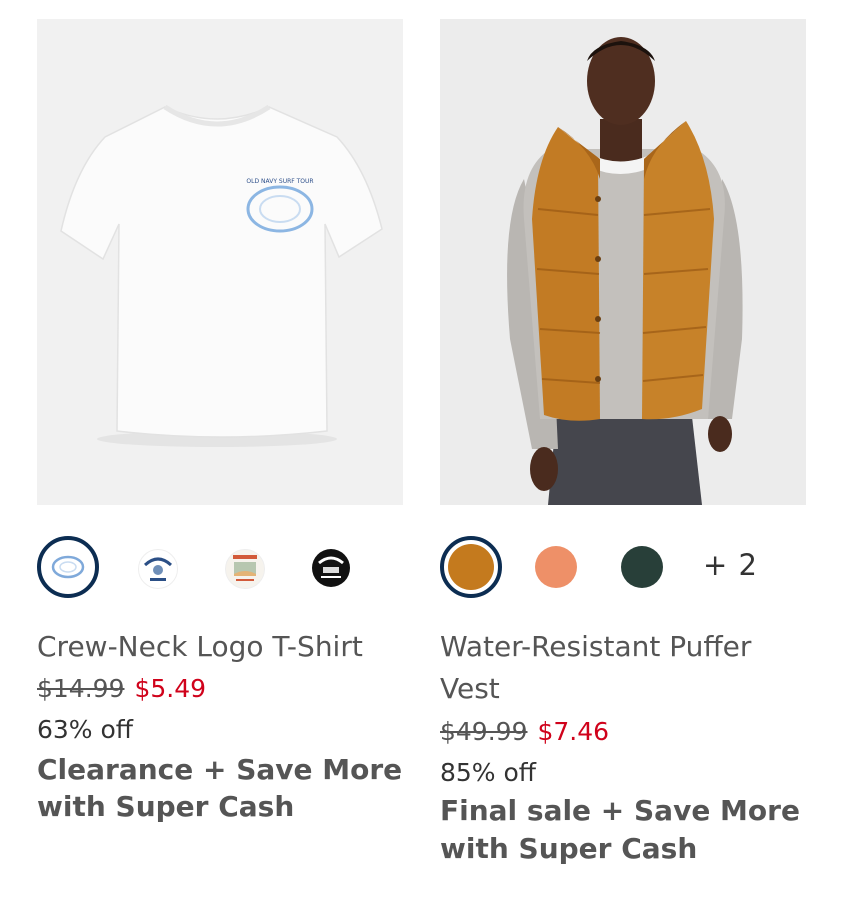 The height and width of the screenshot is (900, 842). I want to click on sf-ca-logo-icon, so click(158, 569).